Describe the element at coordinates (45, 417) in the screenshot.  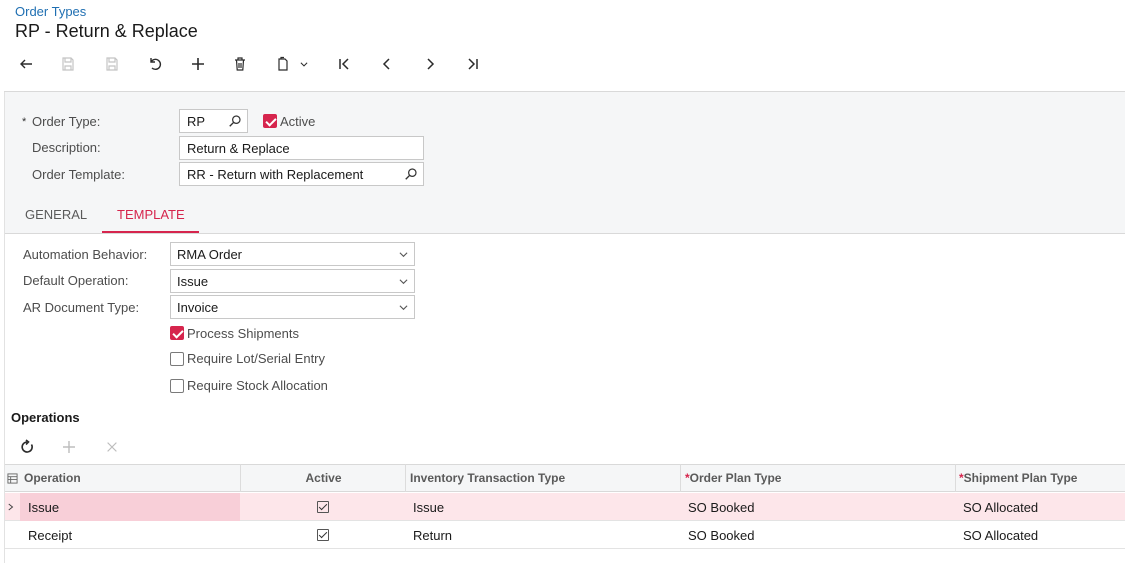
I see `operations-title: Operations` at that location.